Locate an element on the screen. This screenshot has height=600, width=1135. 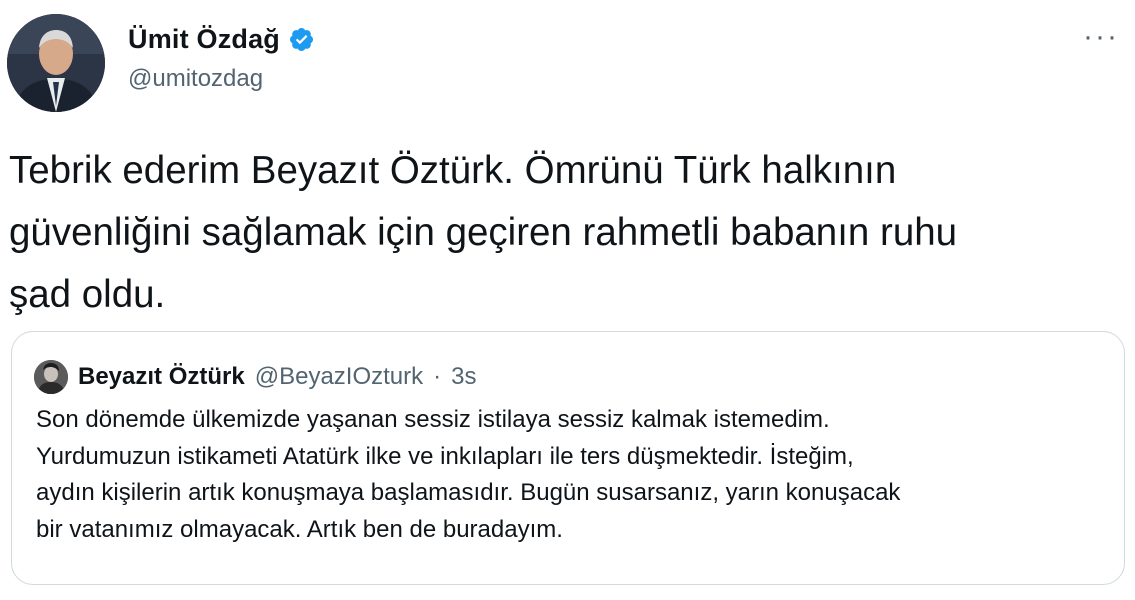
more-options-icon: ··· is located at coordinates (1101, 37).